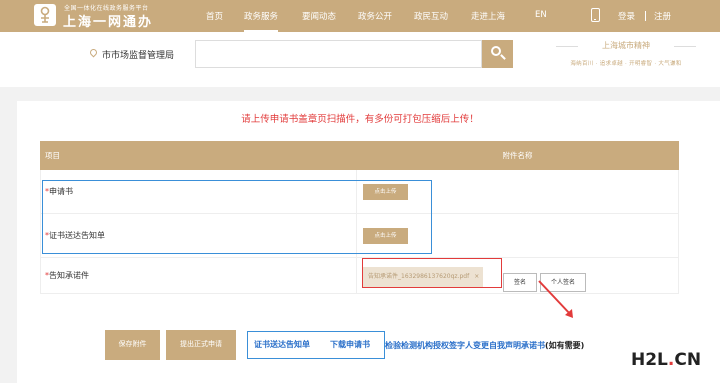 Image resolution: width=720 pixels, height=383 pixels. Describe the element at coordinates (138, 54) in the screenshot. I see `region-selector: 市市场监督管理局` at that location.